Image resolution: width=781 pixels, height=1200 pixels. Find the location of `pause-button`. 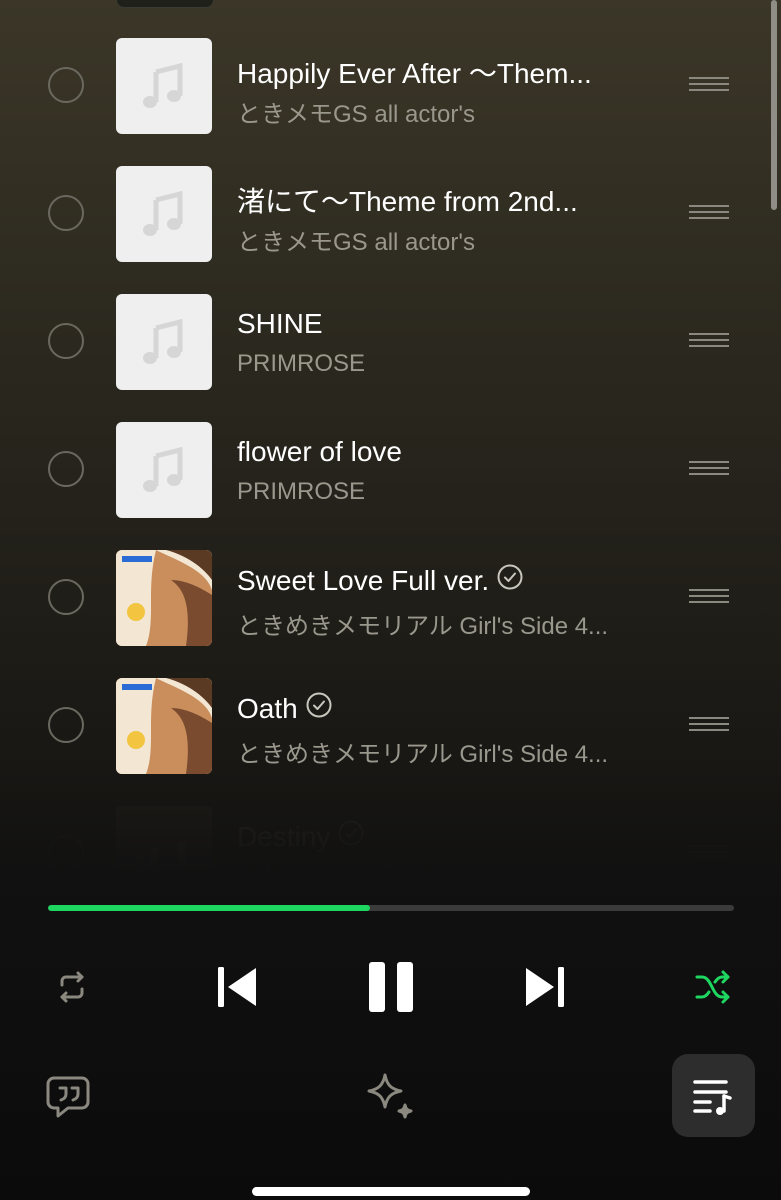

pause-button is located at coordinates (391, 987).